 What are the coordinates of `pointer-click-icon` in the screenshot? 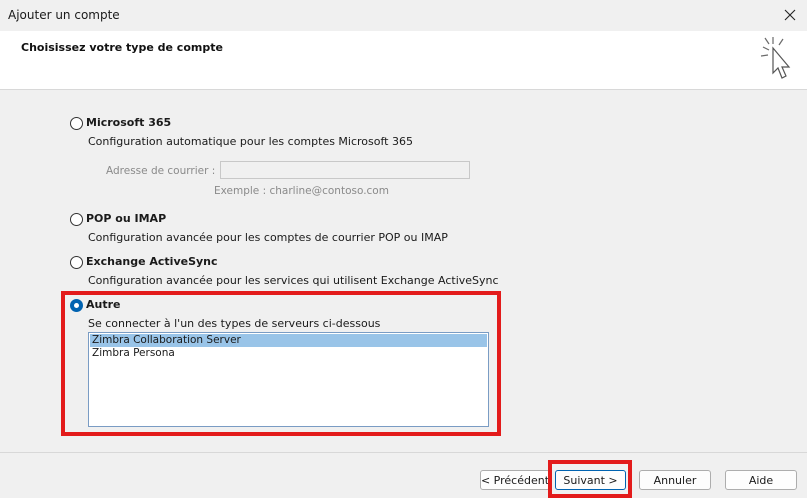 It's located at (775, 58).